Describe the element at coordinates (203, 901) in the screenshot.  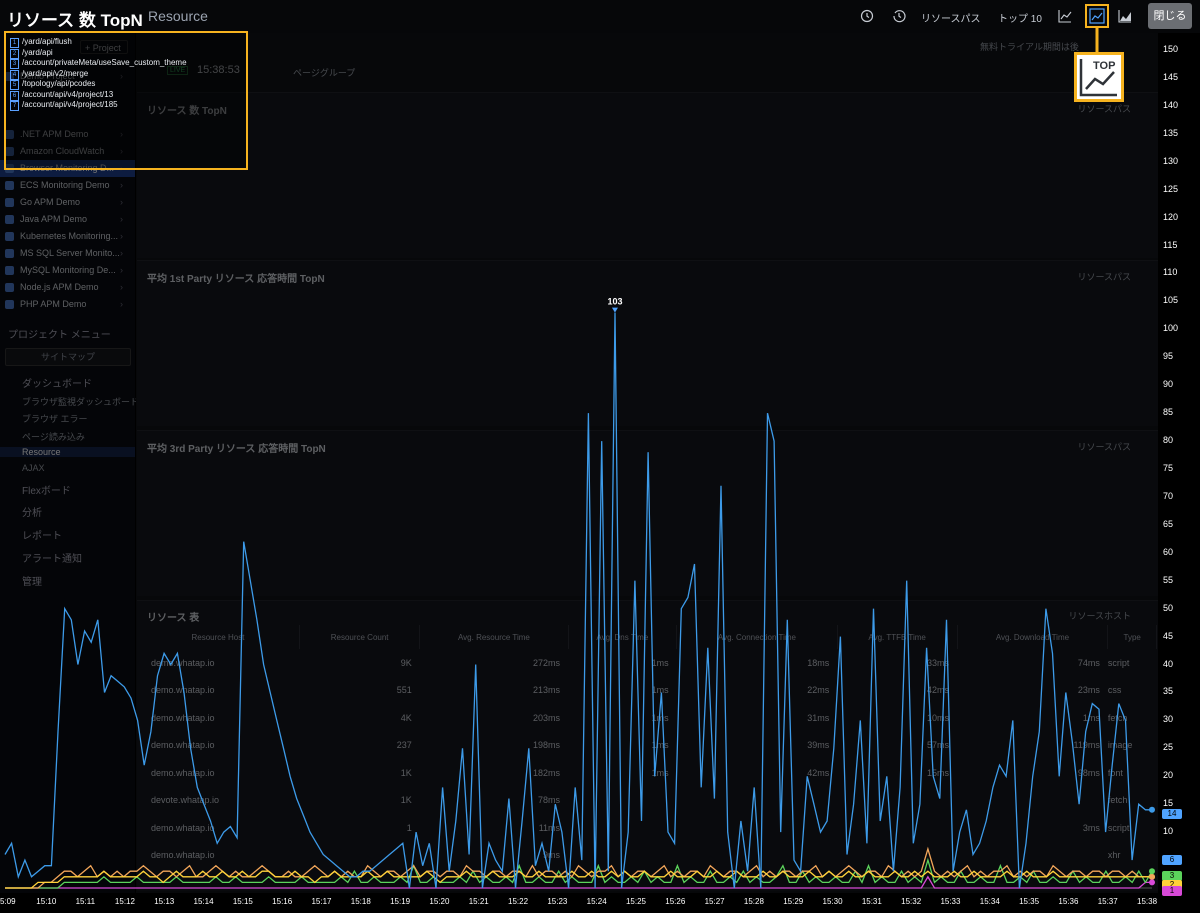
I see `x-tick-label: 15:14` at that location.